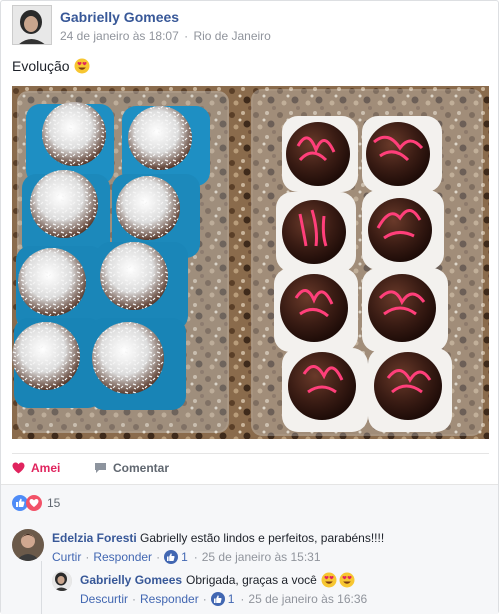  Describe the element at coordinates (62, 581) in the screenshot. I see `reply-avatar` at that location.